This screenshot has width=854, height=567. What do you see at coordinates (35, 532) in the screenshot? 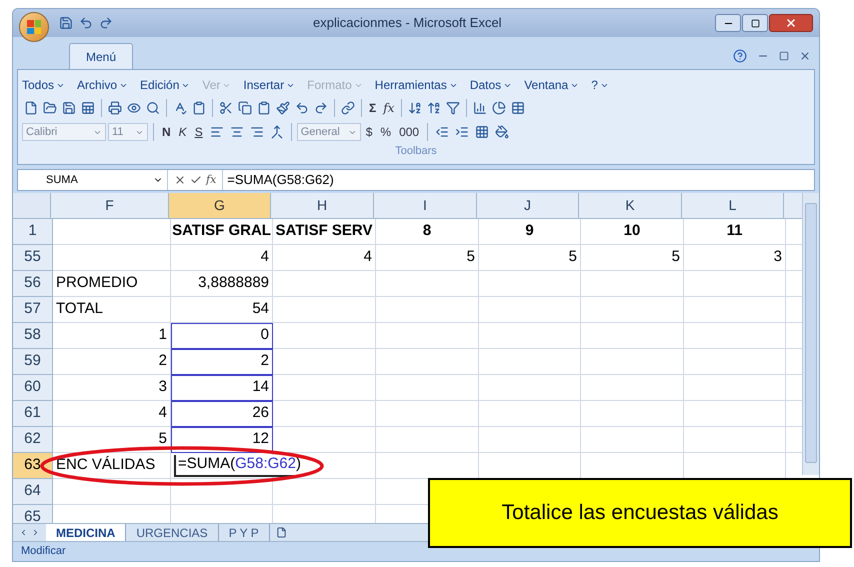
I see `next-sheet-icon` at bounding box center [35, 532].